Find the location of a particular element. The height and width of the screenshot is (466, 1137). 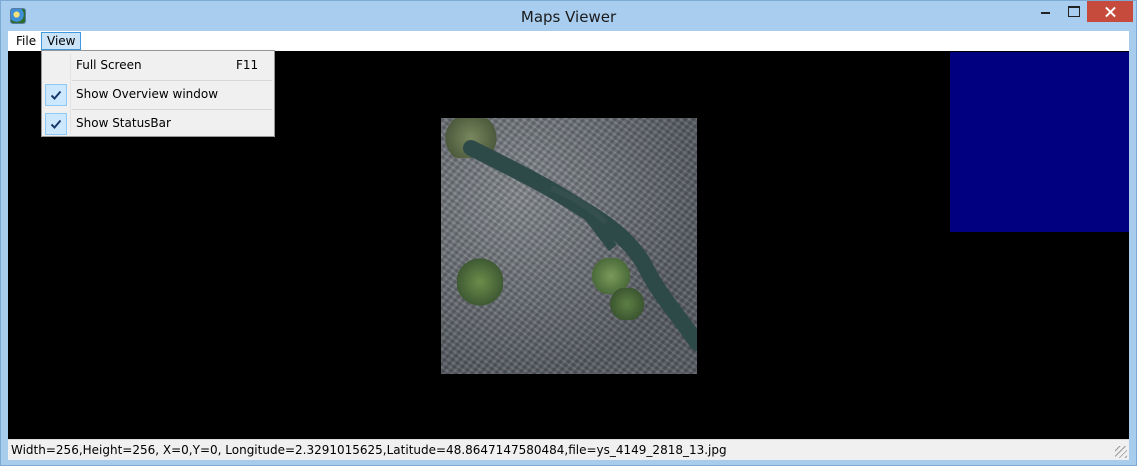

menu-item-show-overview: Show Overview window is located at coordinates (158, 95).